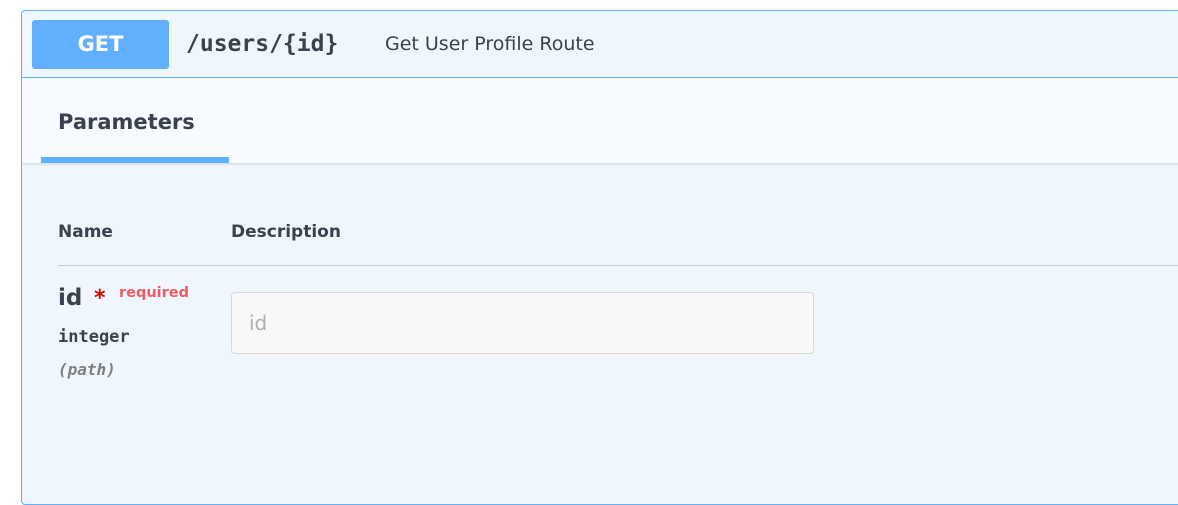 The image size is (1178, 505). What do you see at coordinates (618, 265) in the screenshot?
I see `table-header-divider` at bounding box center [618, 265].